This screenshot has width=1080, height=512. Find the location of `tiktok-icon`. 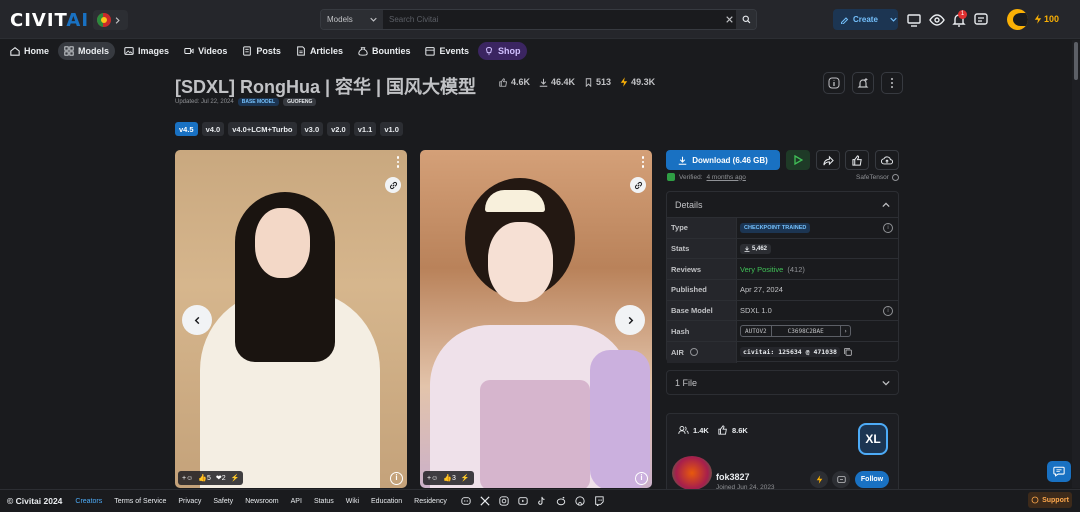

tiktok-icon is located at coordinates (542, 501).